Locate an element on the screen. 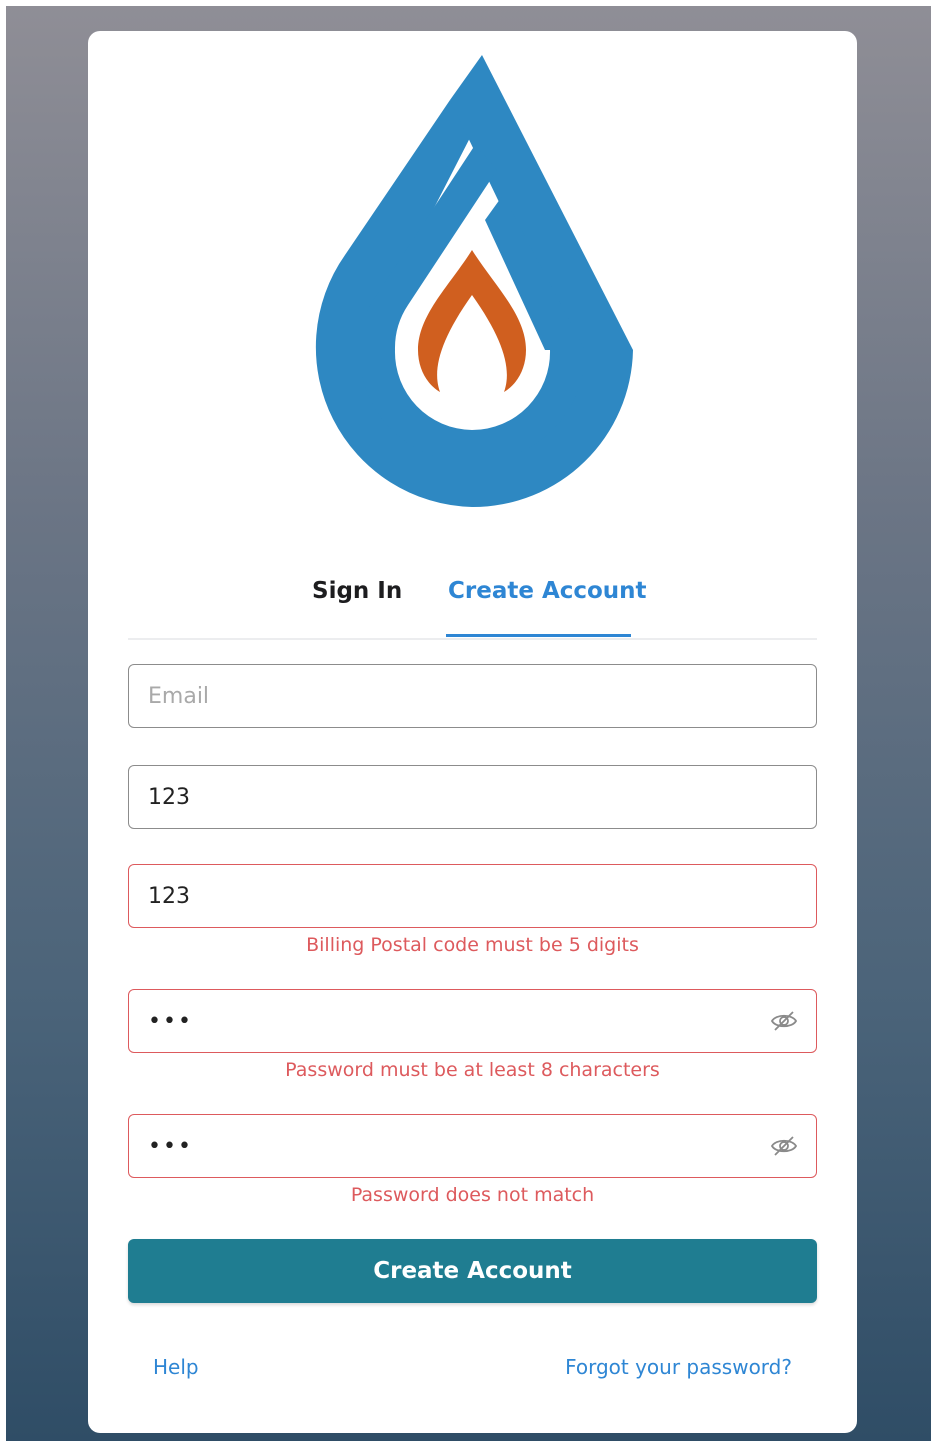  email-input is located at coordinates (472, 696).